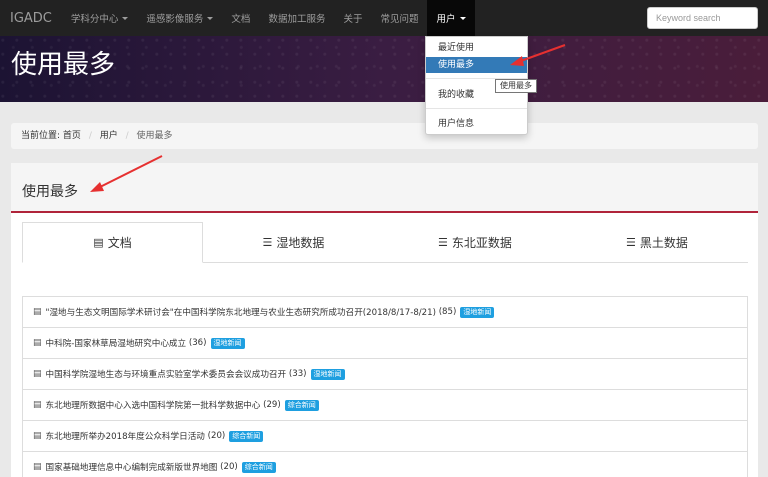 This screenshot has height=477, width=768. Describe the element at coordinates (702, 18) in the screenshot. I see `search-input` at that location.